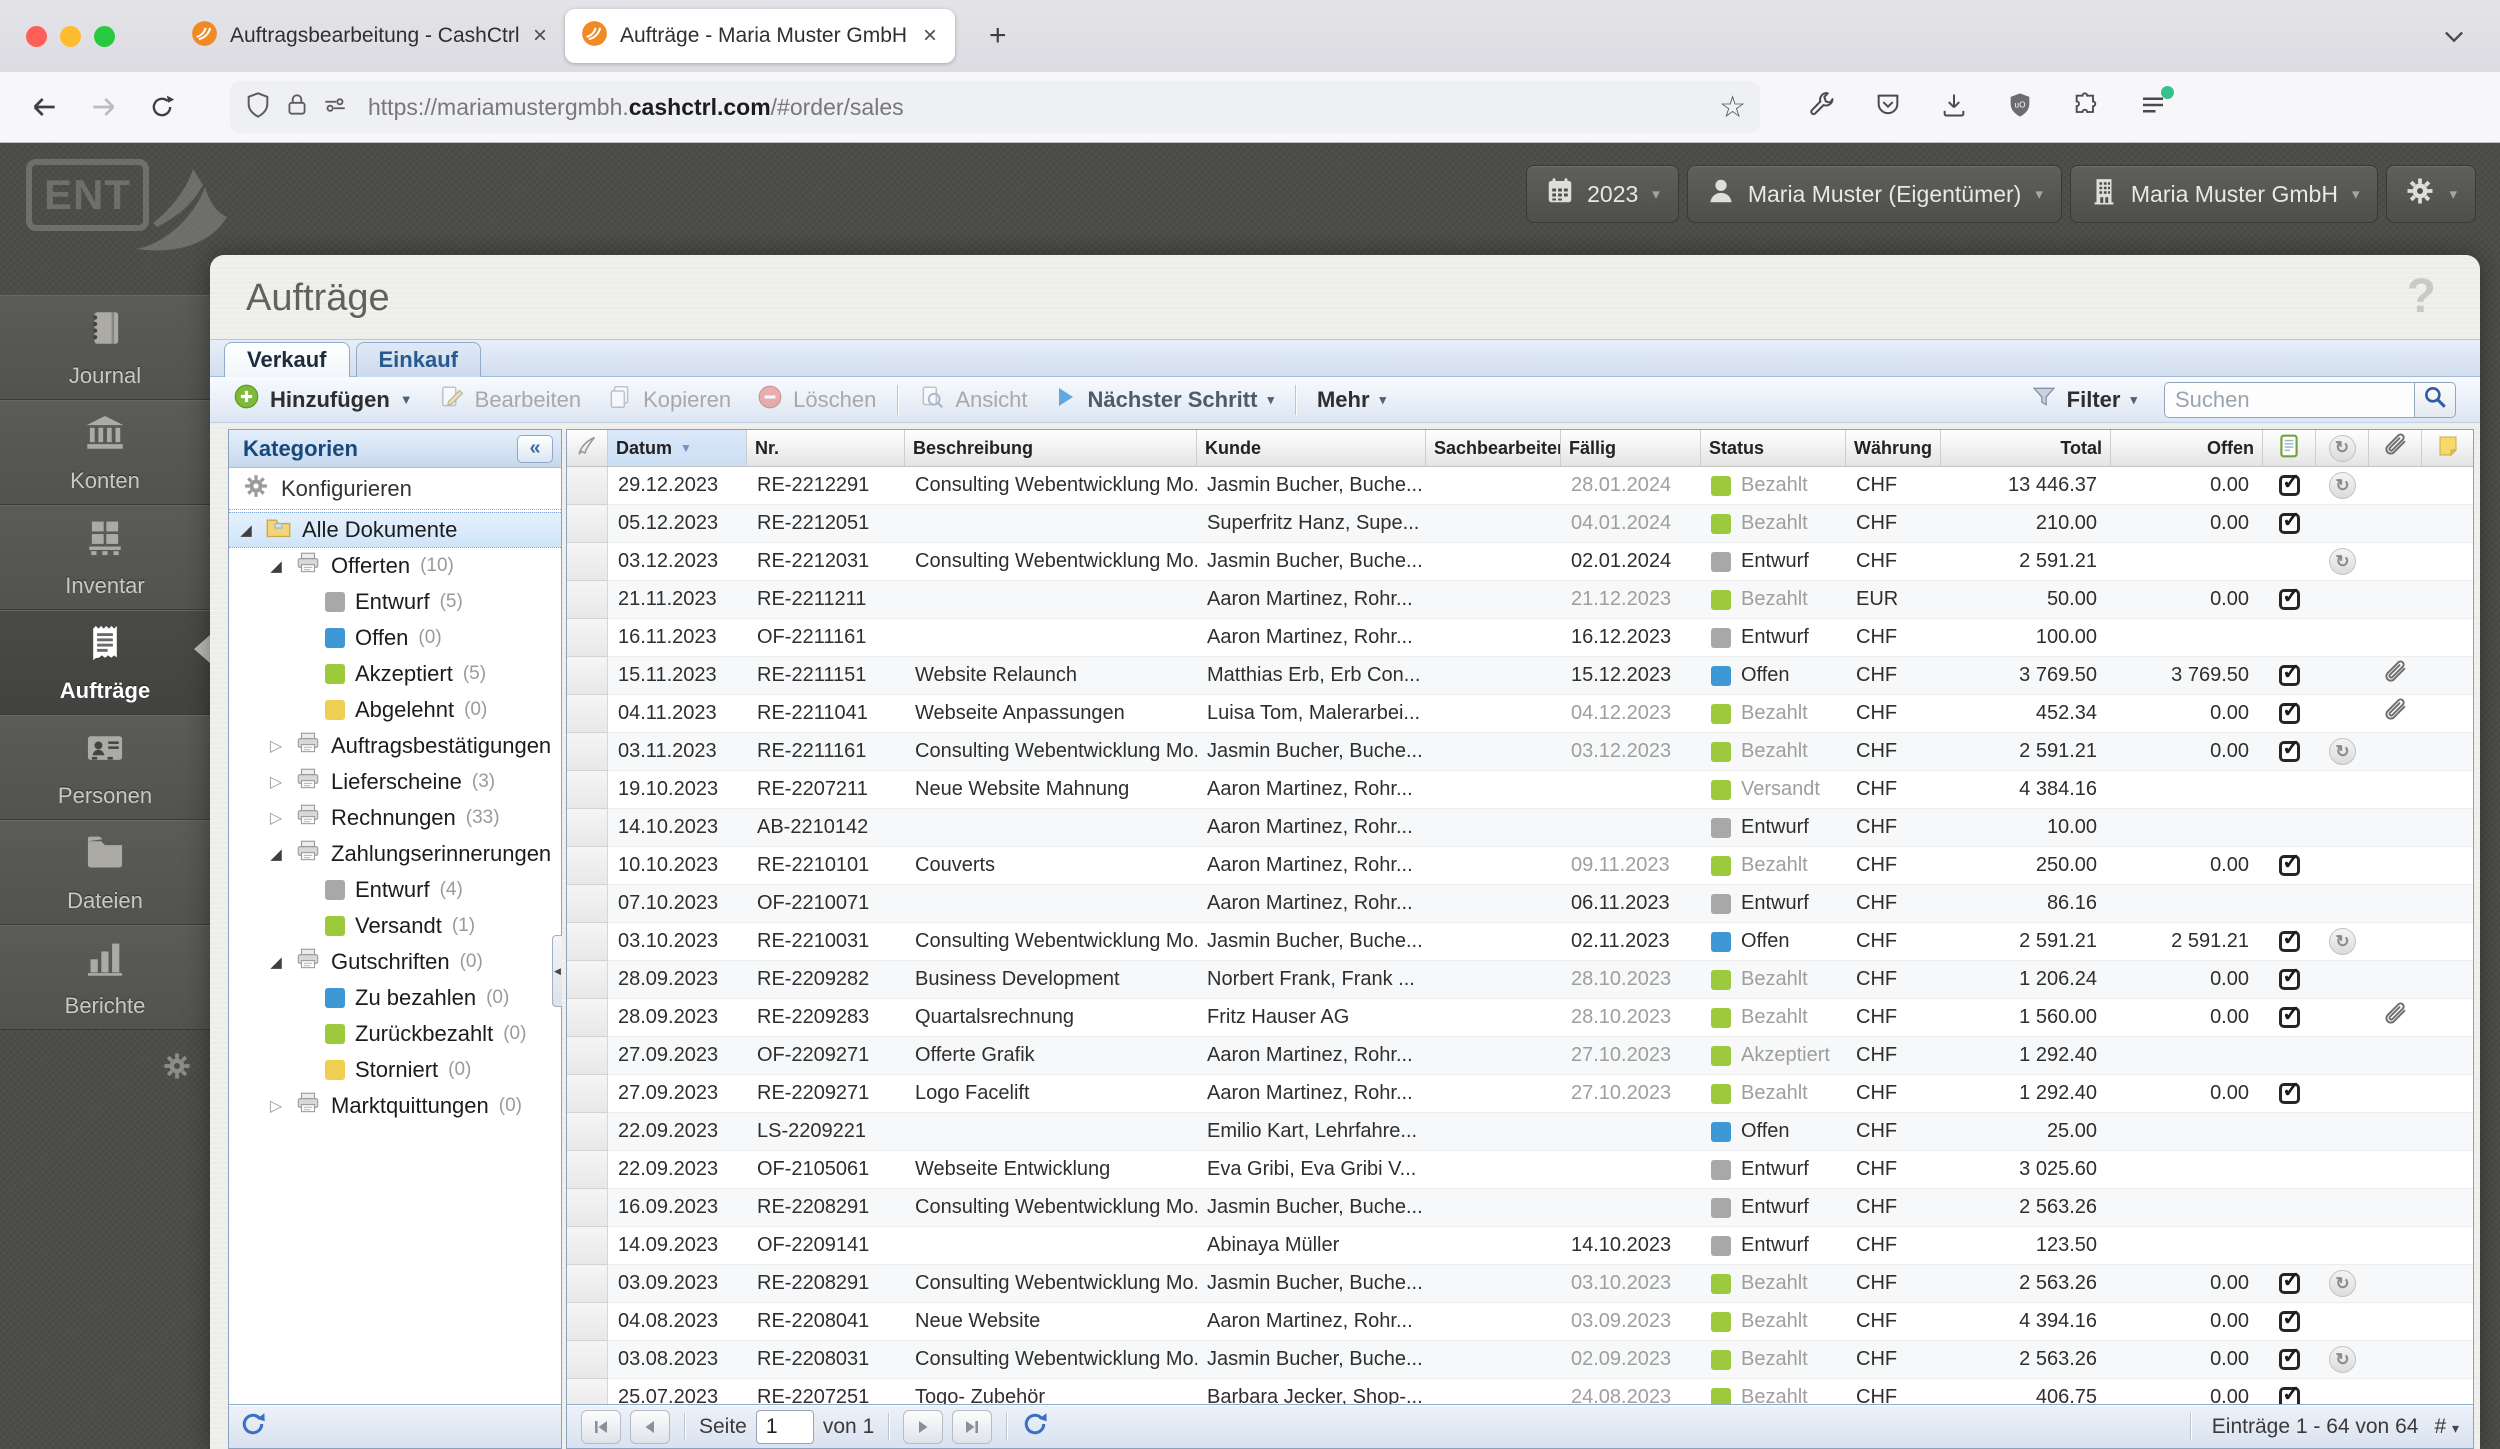  What do you see at coordinates (162, 107) in the screenshot?
I see `reload-icon` at bounding box center [162, 107].